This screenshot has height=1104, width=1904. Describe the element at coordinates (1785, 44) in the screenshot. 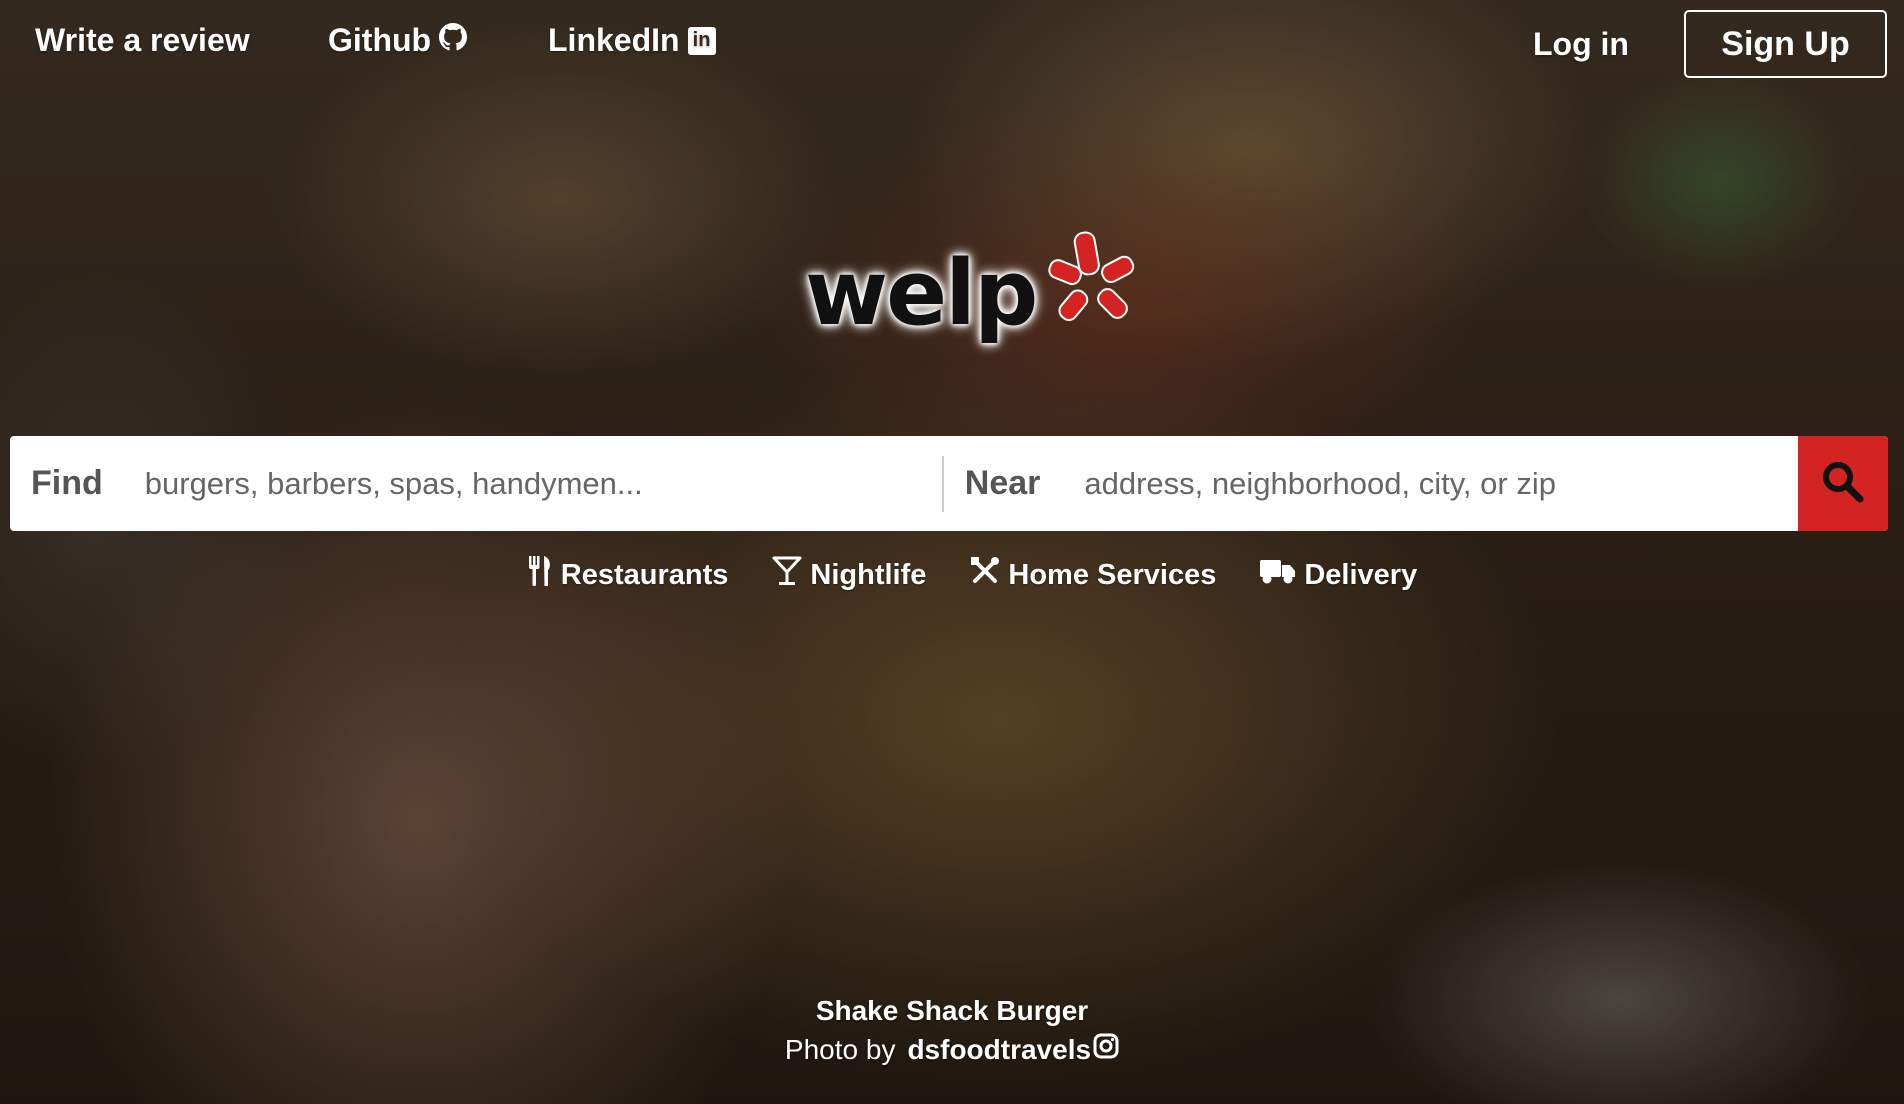

I see `signup-button: Sign Up` at that location.